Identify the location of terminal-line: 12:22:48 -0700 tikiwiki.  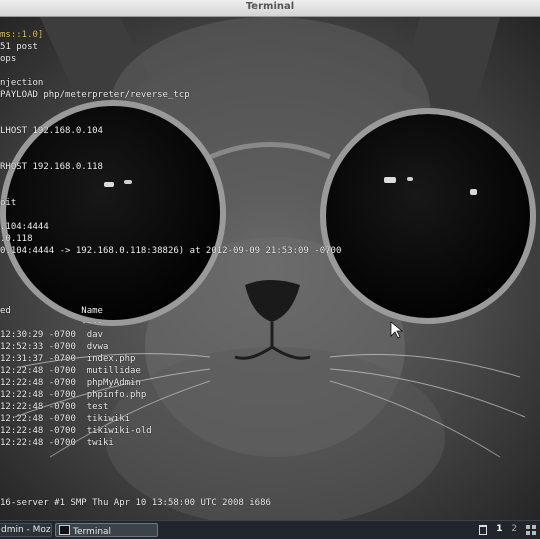
(65, 419).